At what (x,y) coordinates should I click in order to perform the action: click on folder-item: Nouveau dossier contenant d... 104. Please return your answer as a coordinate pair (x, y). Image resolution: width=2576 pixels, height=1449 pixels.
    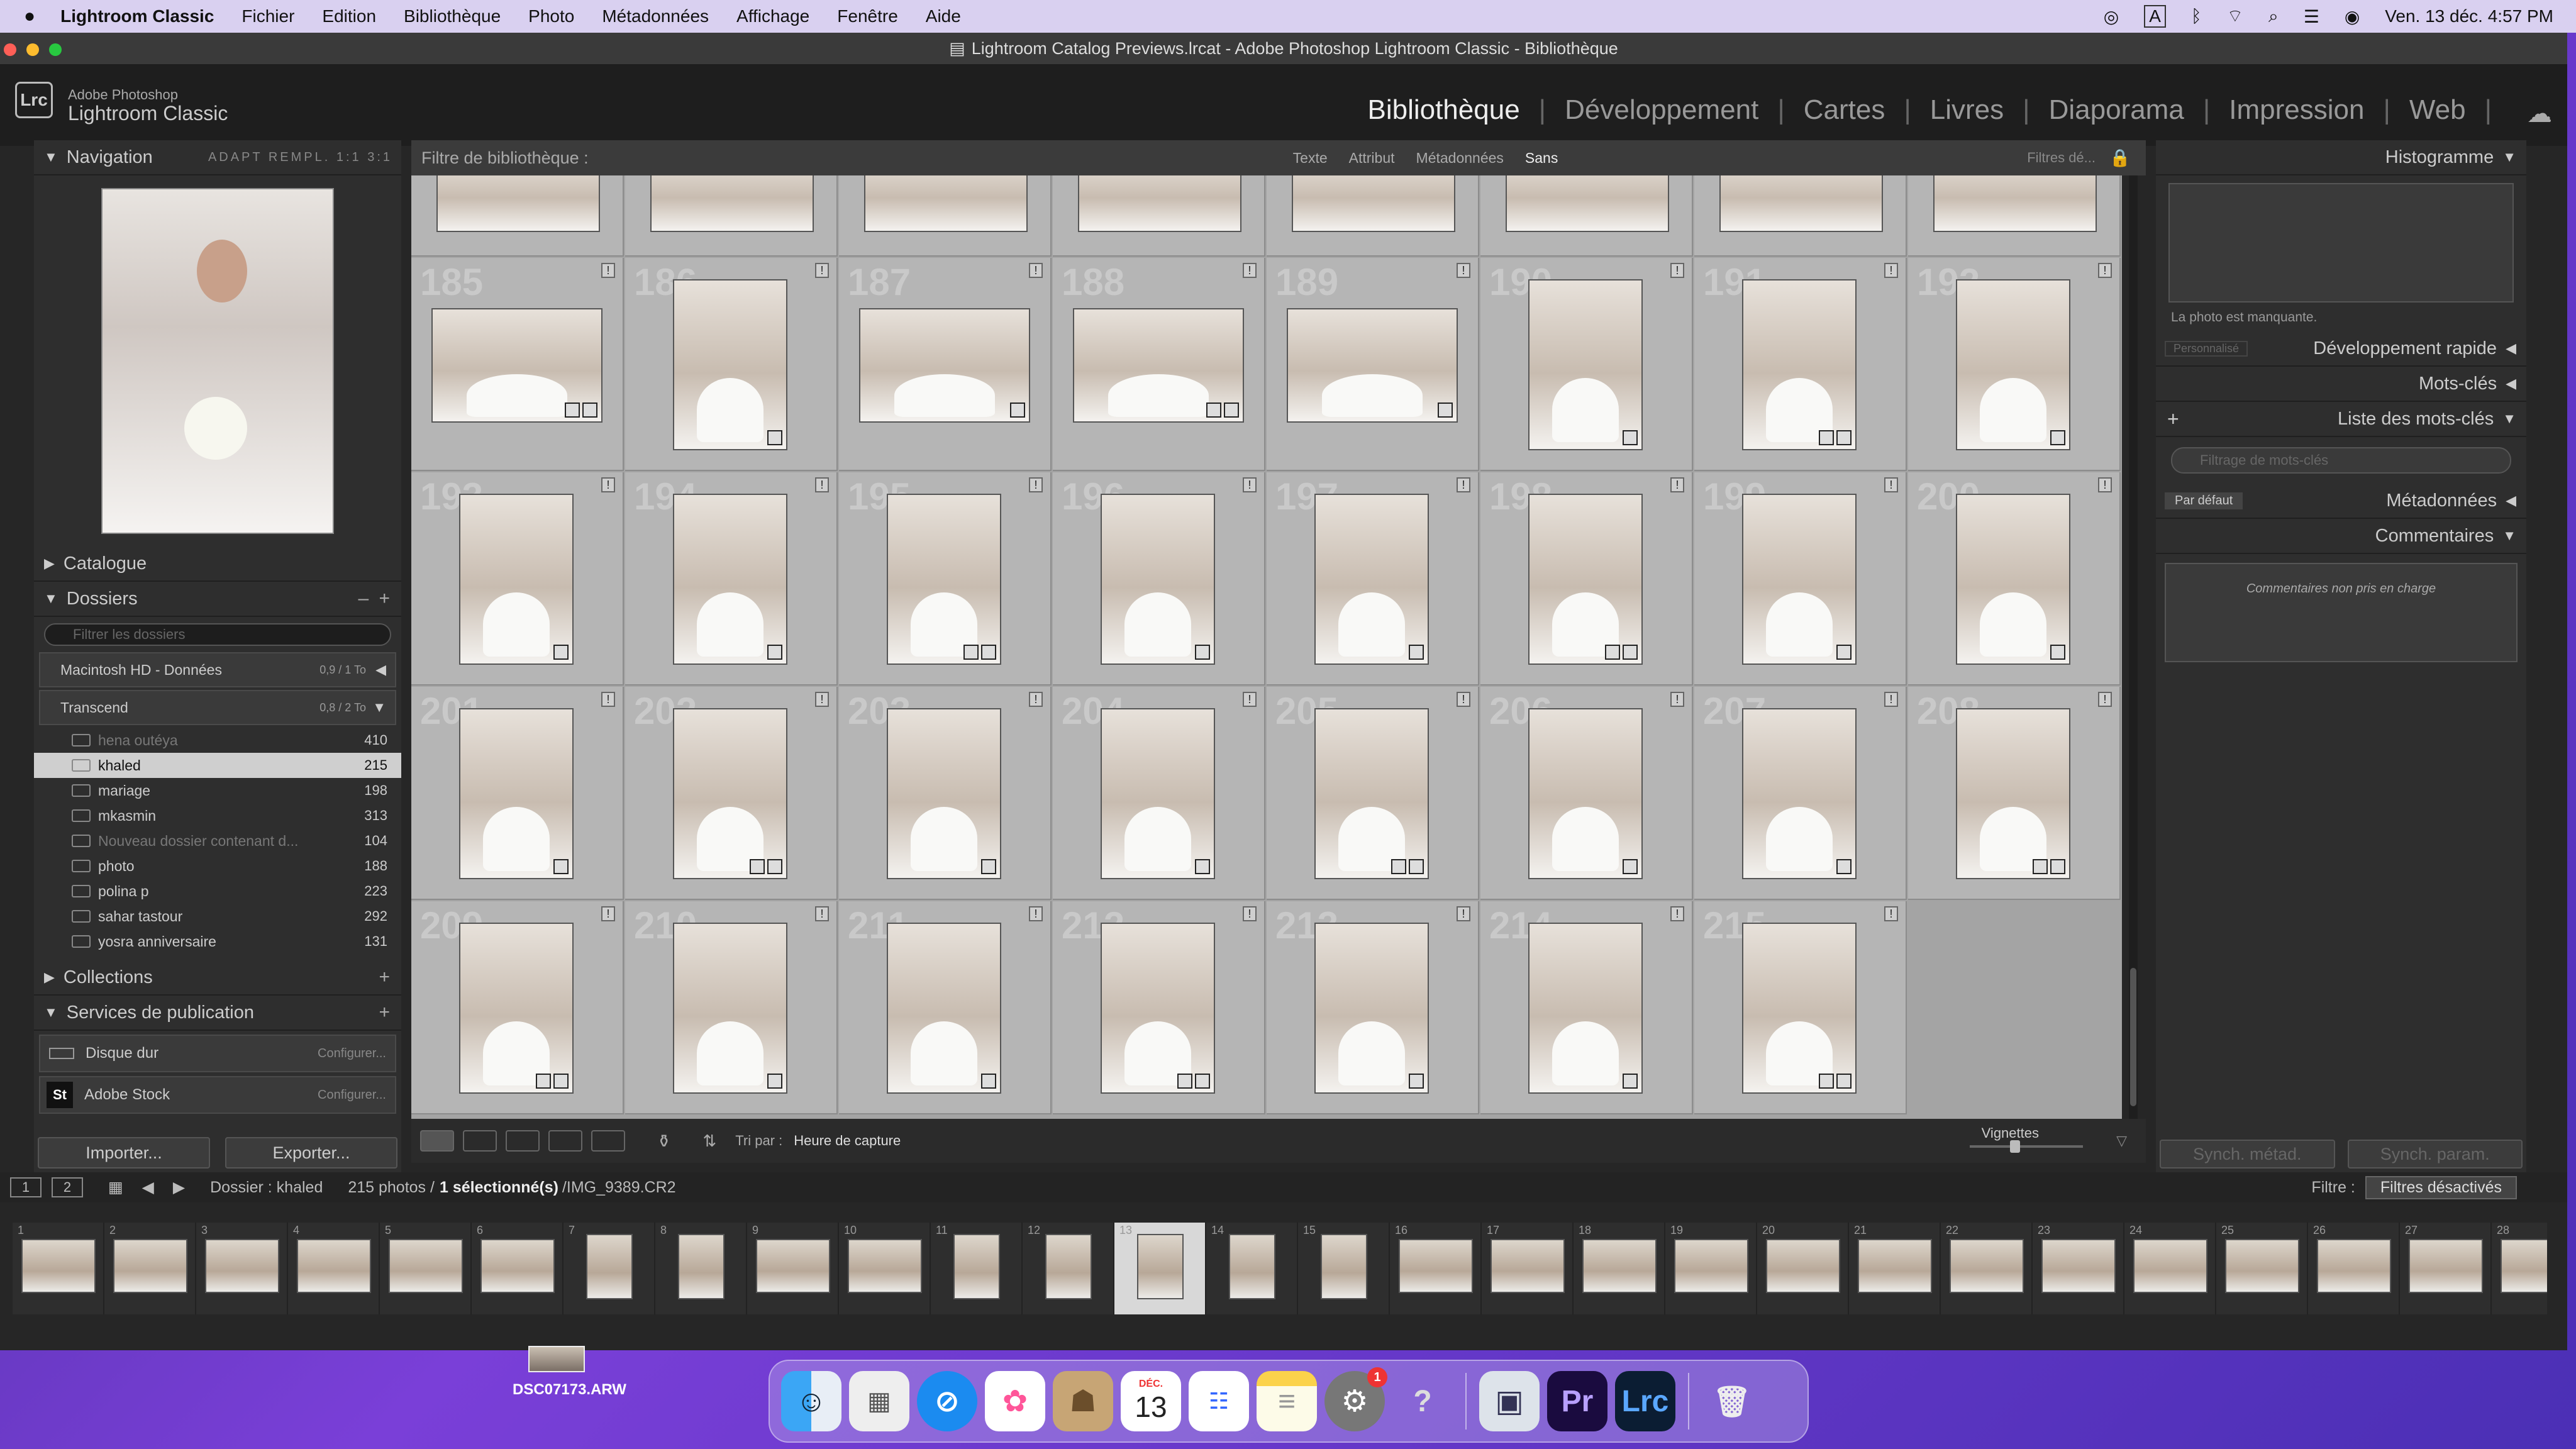
    Looking at the image, I should click on (217, 840).